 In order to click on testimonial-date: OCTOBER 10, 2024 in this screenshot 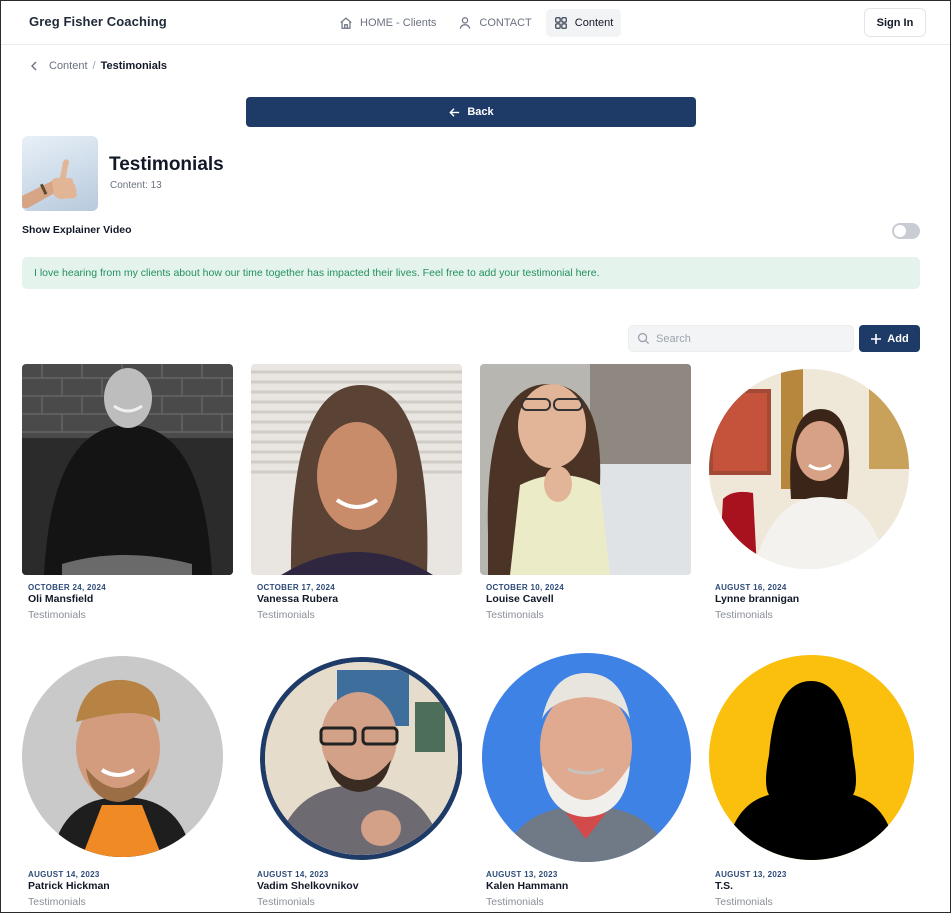, I will do `click(525, 587)`.